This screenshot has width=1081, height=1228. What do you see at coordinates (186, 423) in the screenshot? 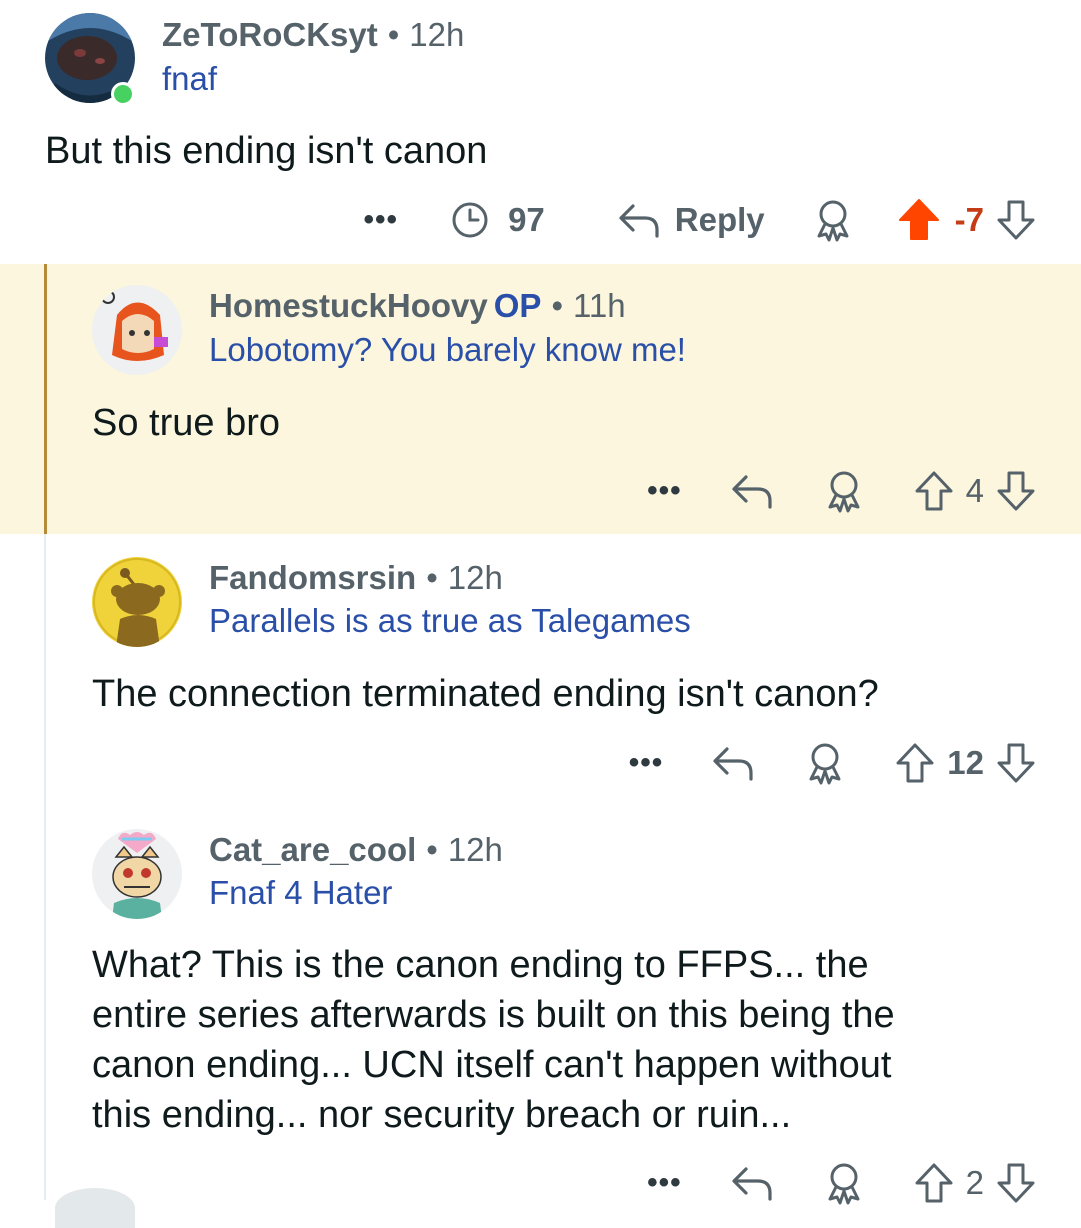
I see `comment-body: So true bro` at bounding box center [186, 423].